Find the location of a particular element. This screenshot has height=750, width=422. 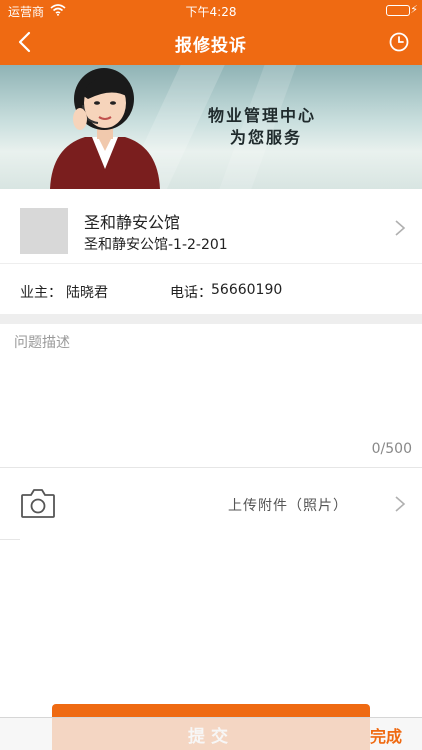

status-time: 下午4:28 is located at coordinates (211, 12).